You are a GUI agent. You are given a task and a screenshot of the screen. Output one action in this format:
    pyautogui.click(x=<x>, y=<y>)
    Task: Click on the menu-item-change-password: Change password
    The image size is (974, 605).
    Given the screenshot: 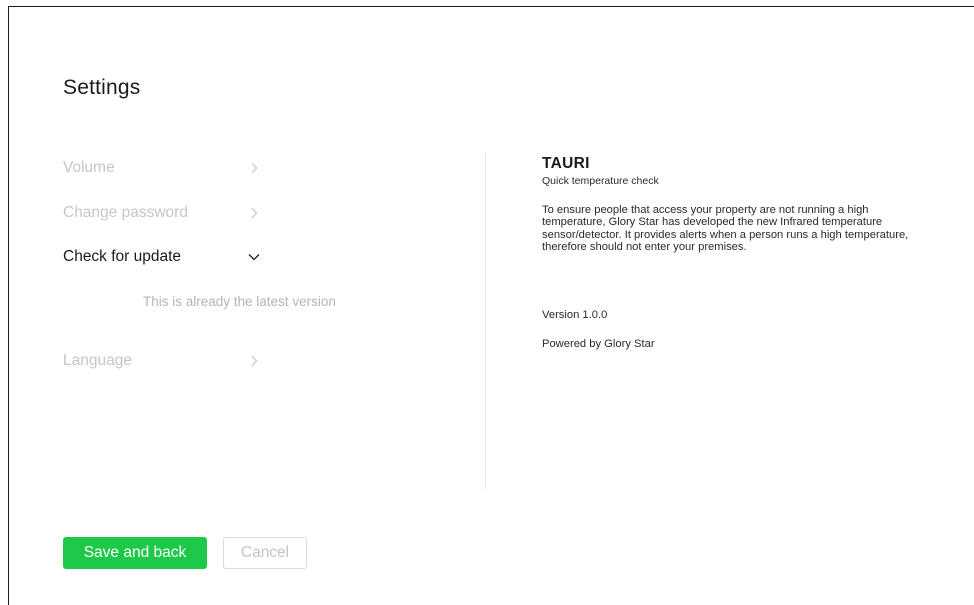 What is the action you would take?
    pyautogui.click(x=168, y=213)
    